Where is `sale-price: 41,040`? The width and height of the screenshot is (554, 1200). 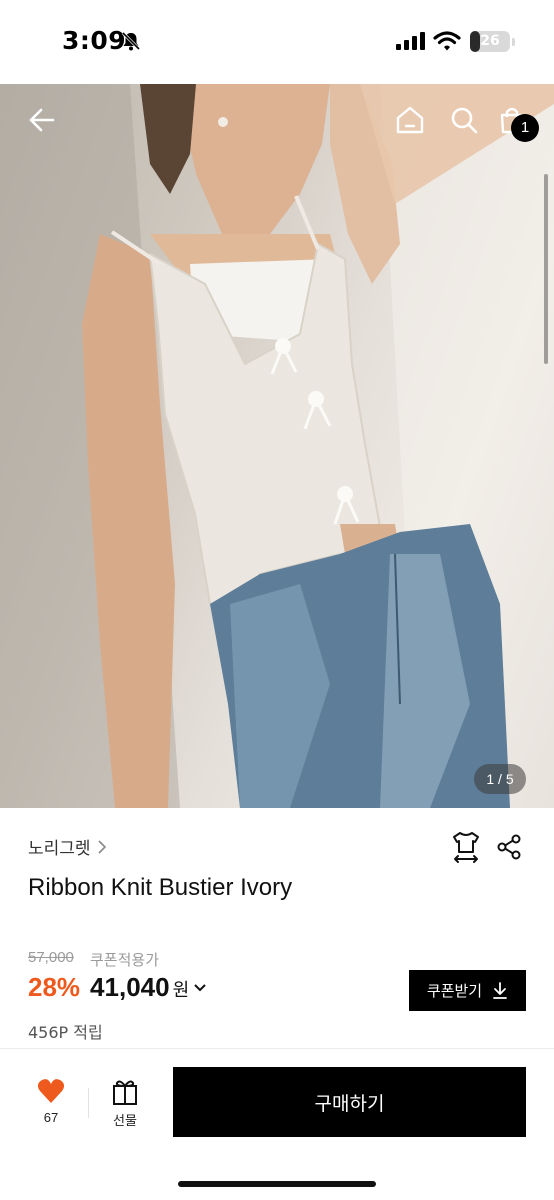 sale-price: 41,040 is located at coordinates (130, 987).